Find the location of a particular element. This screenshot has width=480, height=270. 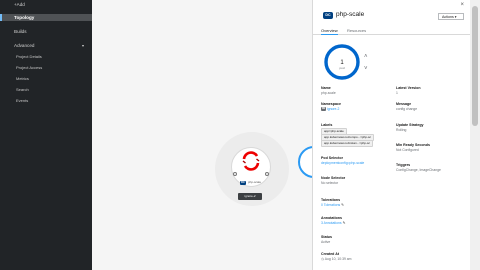

sidebar-item-search: Search is located at coordinates (46, 89).